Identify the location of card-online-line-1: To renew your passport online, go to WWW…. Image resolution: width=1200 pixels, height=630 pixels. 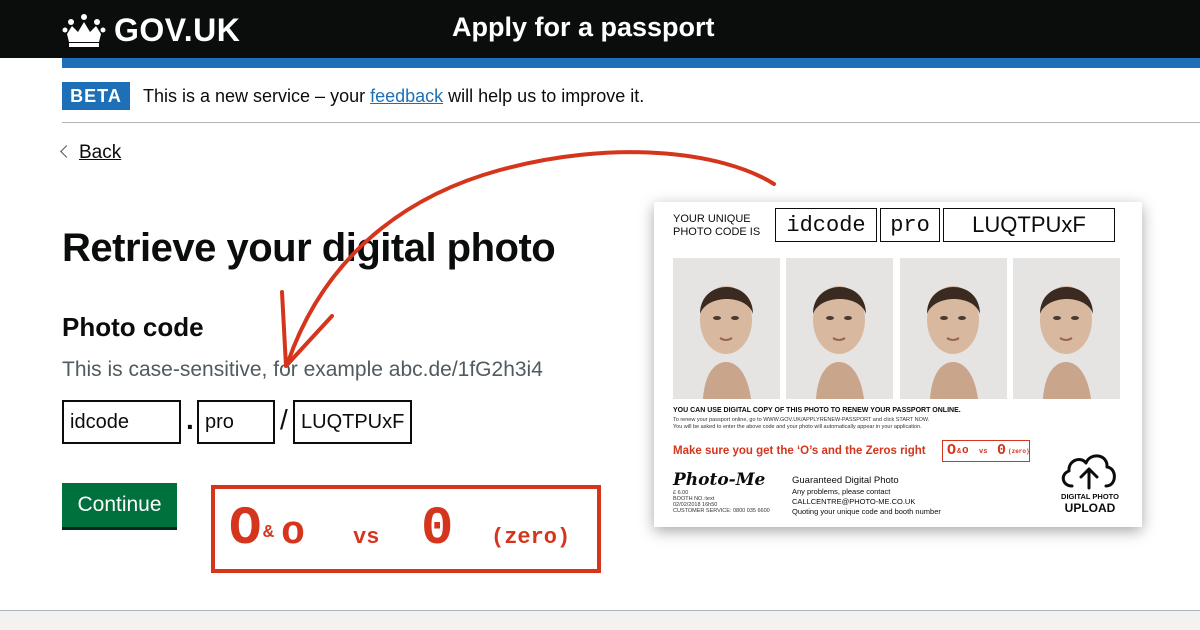
(801, 420).